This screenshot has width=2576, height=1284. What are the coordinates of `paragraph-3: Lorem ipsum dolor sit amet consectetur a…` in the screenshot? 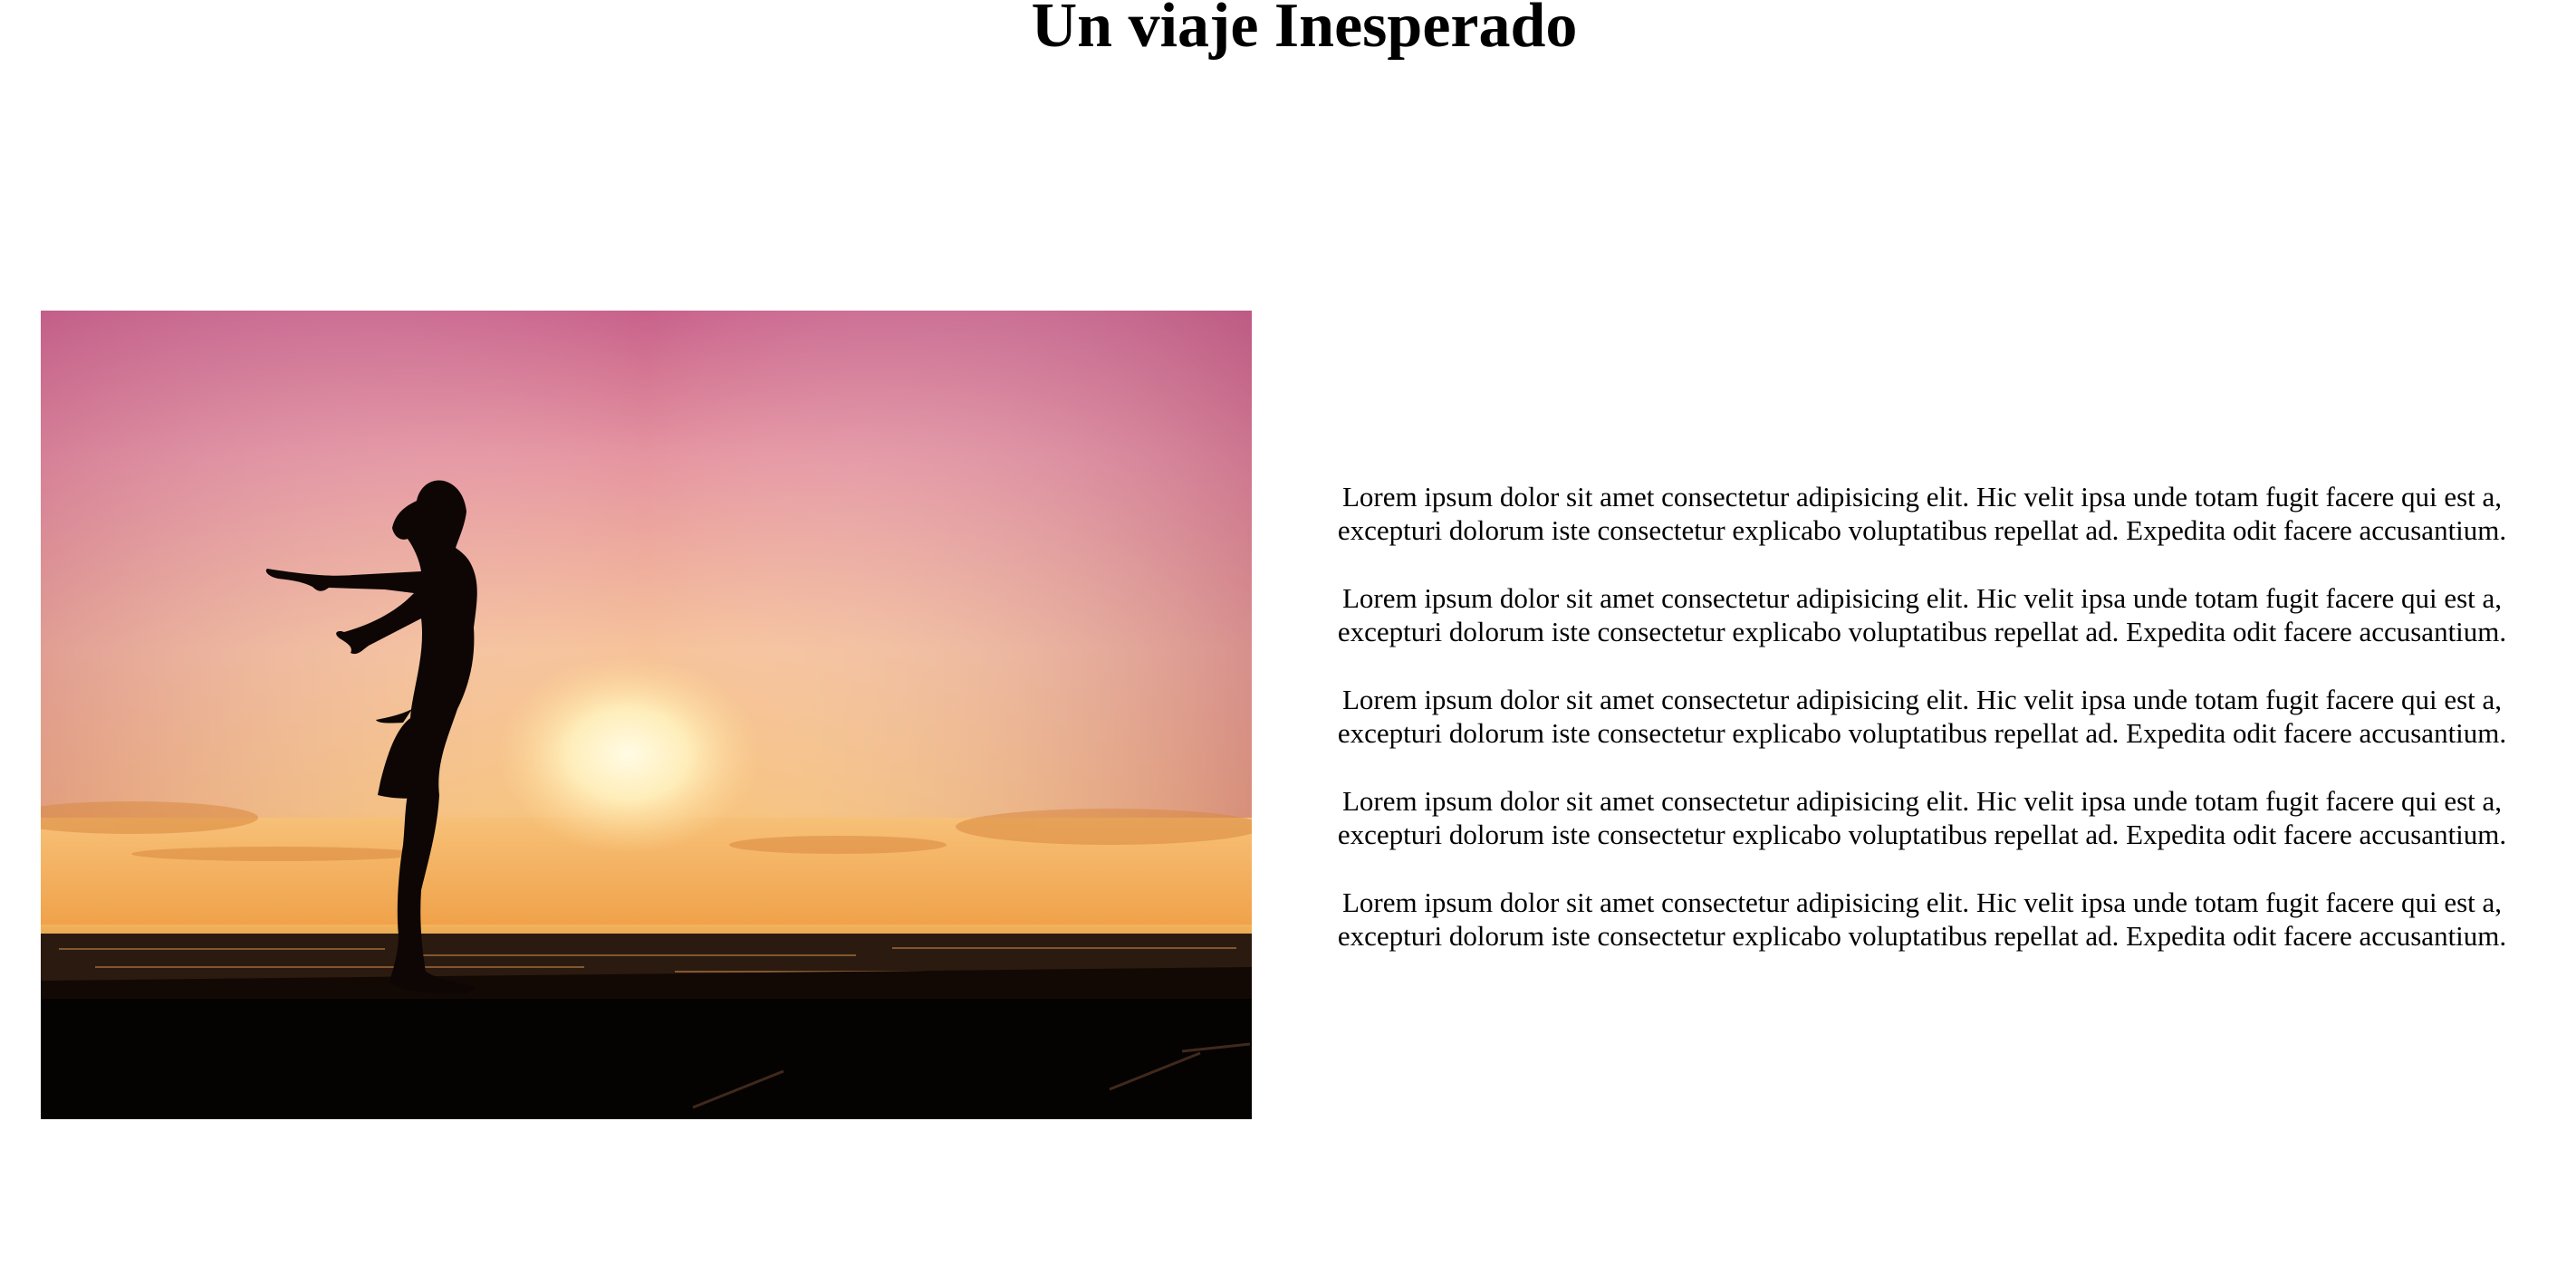 It's located at (1922, 717).